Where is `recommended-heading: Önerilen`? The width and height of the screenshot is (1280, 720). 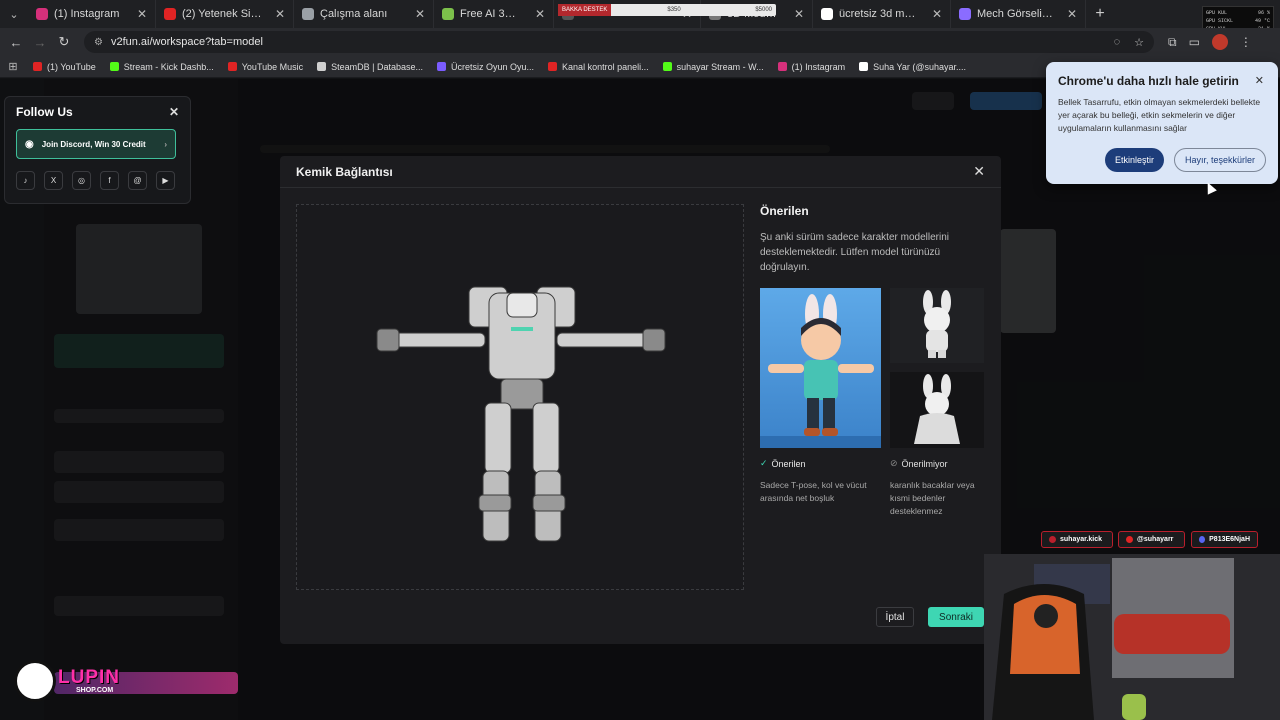
recommended-heading: Önerilen is located at coordinates (784, 211).